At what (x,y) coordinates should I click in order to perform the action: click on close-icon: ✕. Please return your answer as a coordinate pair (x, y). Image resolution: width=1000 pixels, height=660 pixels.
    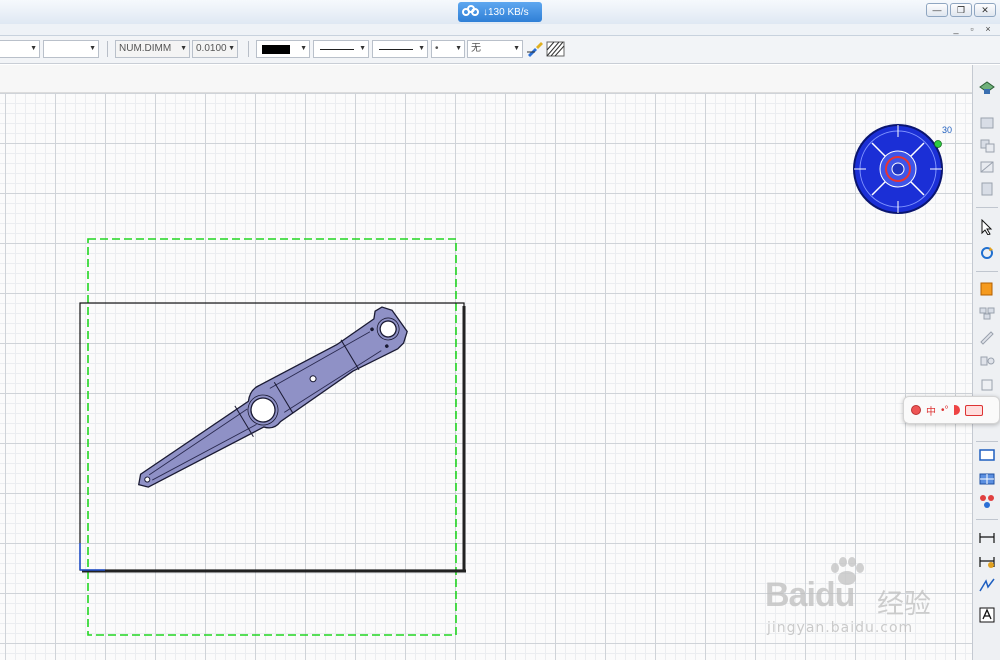
    Looking at the image, I should click on (985, 10).